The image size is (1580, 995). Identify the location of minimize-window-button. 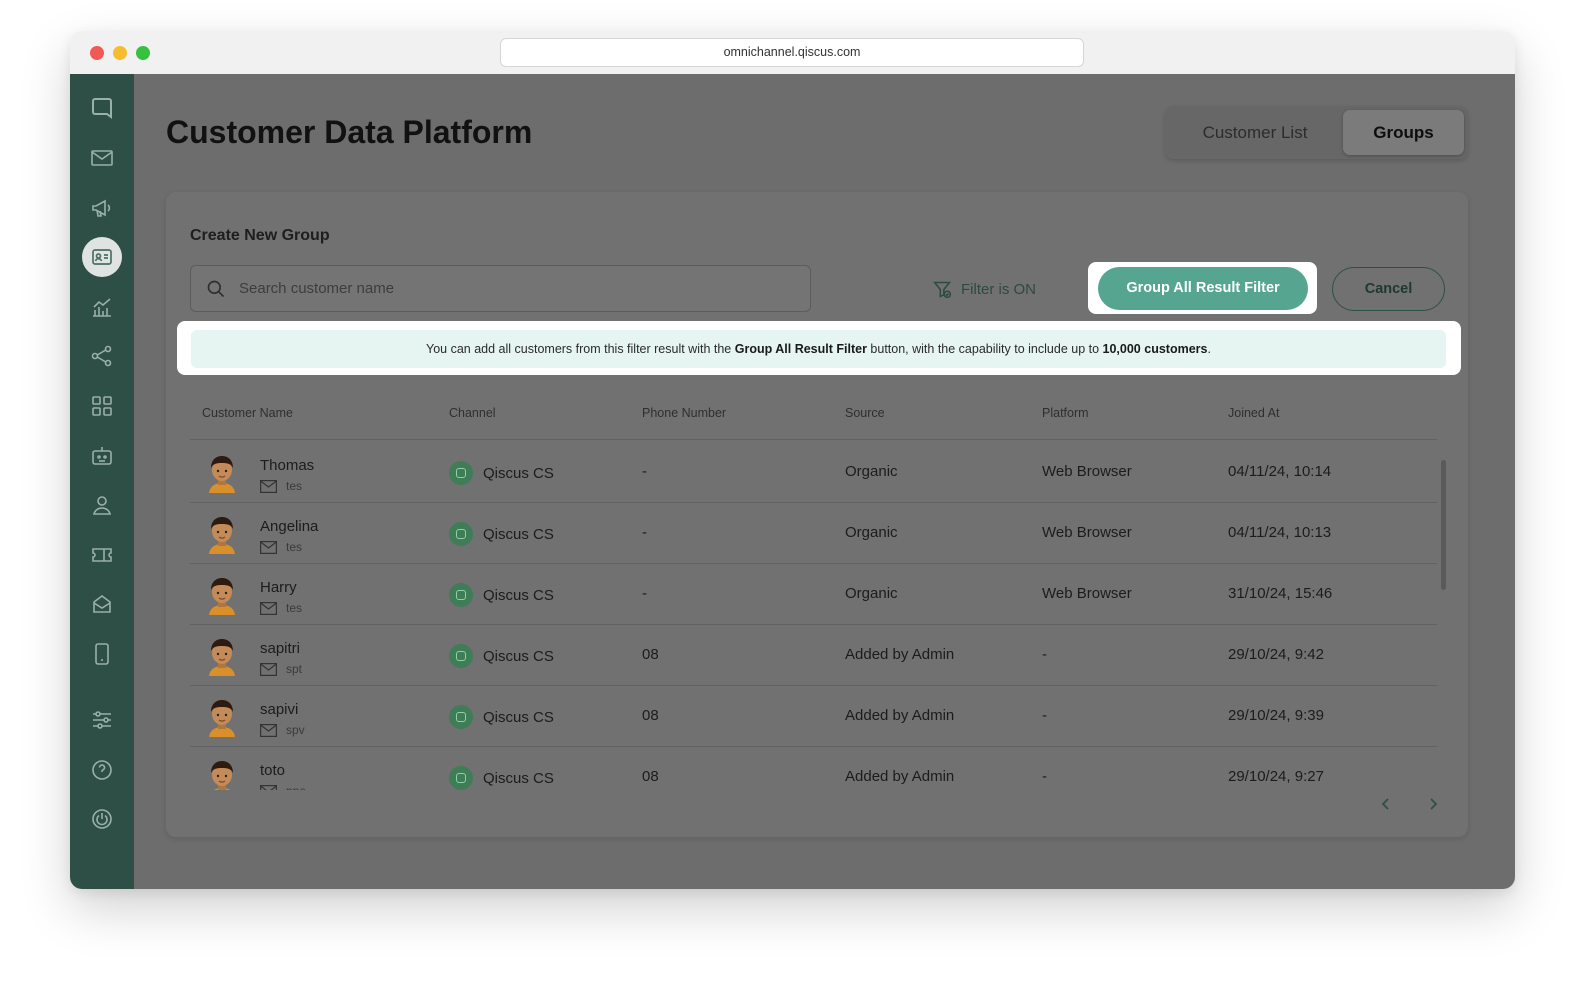
(120, 53).